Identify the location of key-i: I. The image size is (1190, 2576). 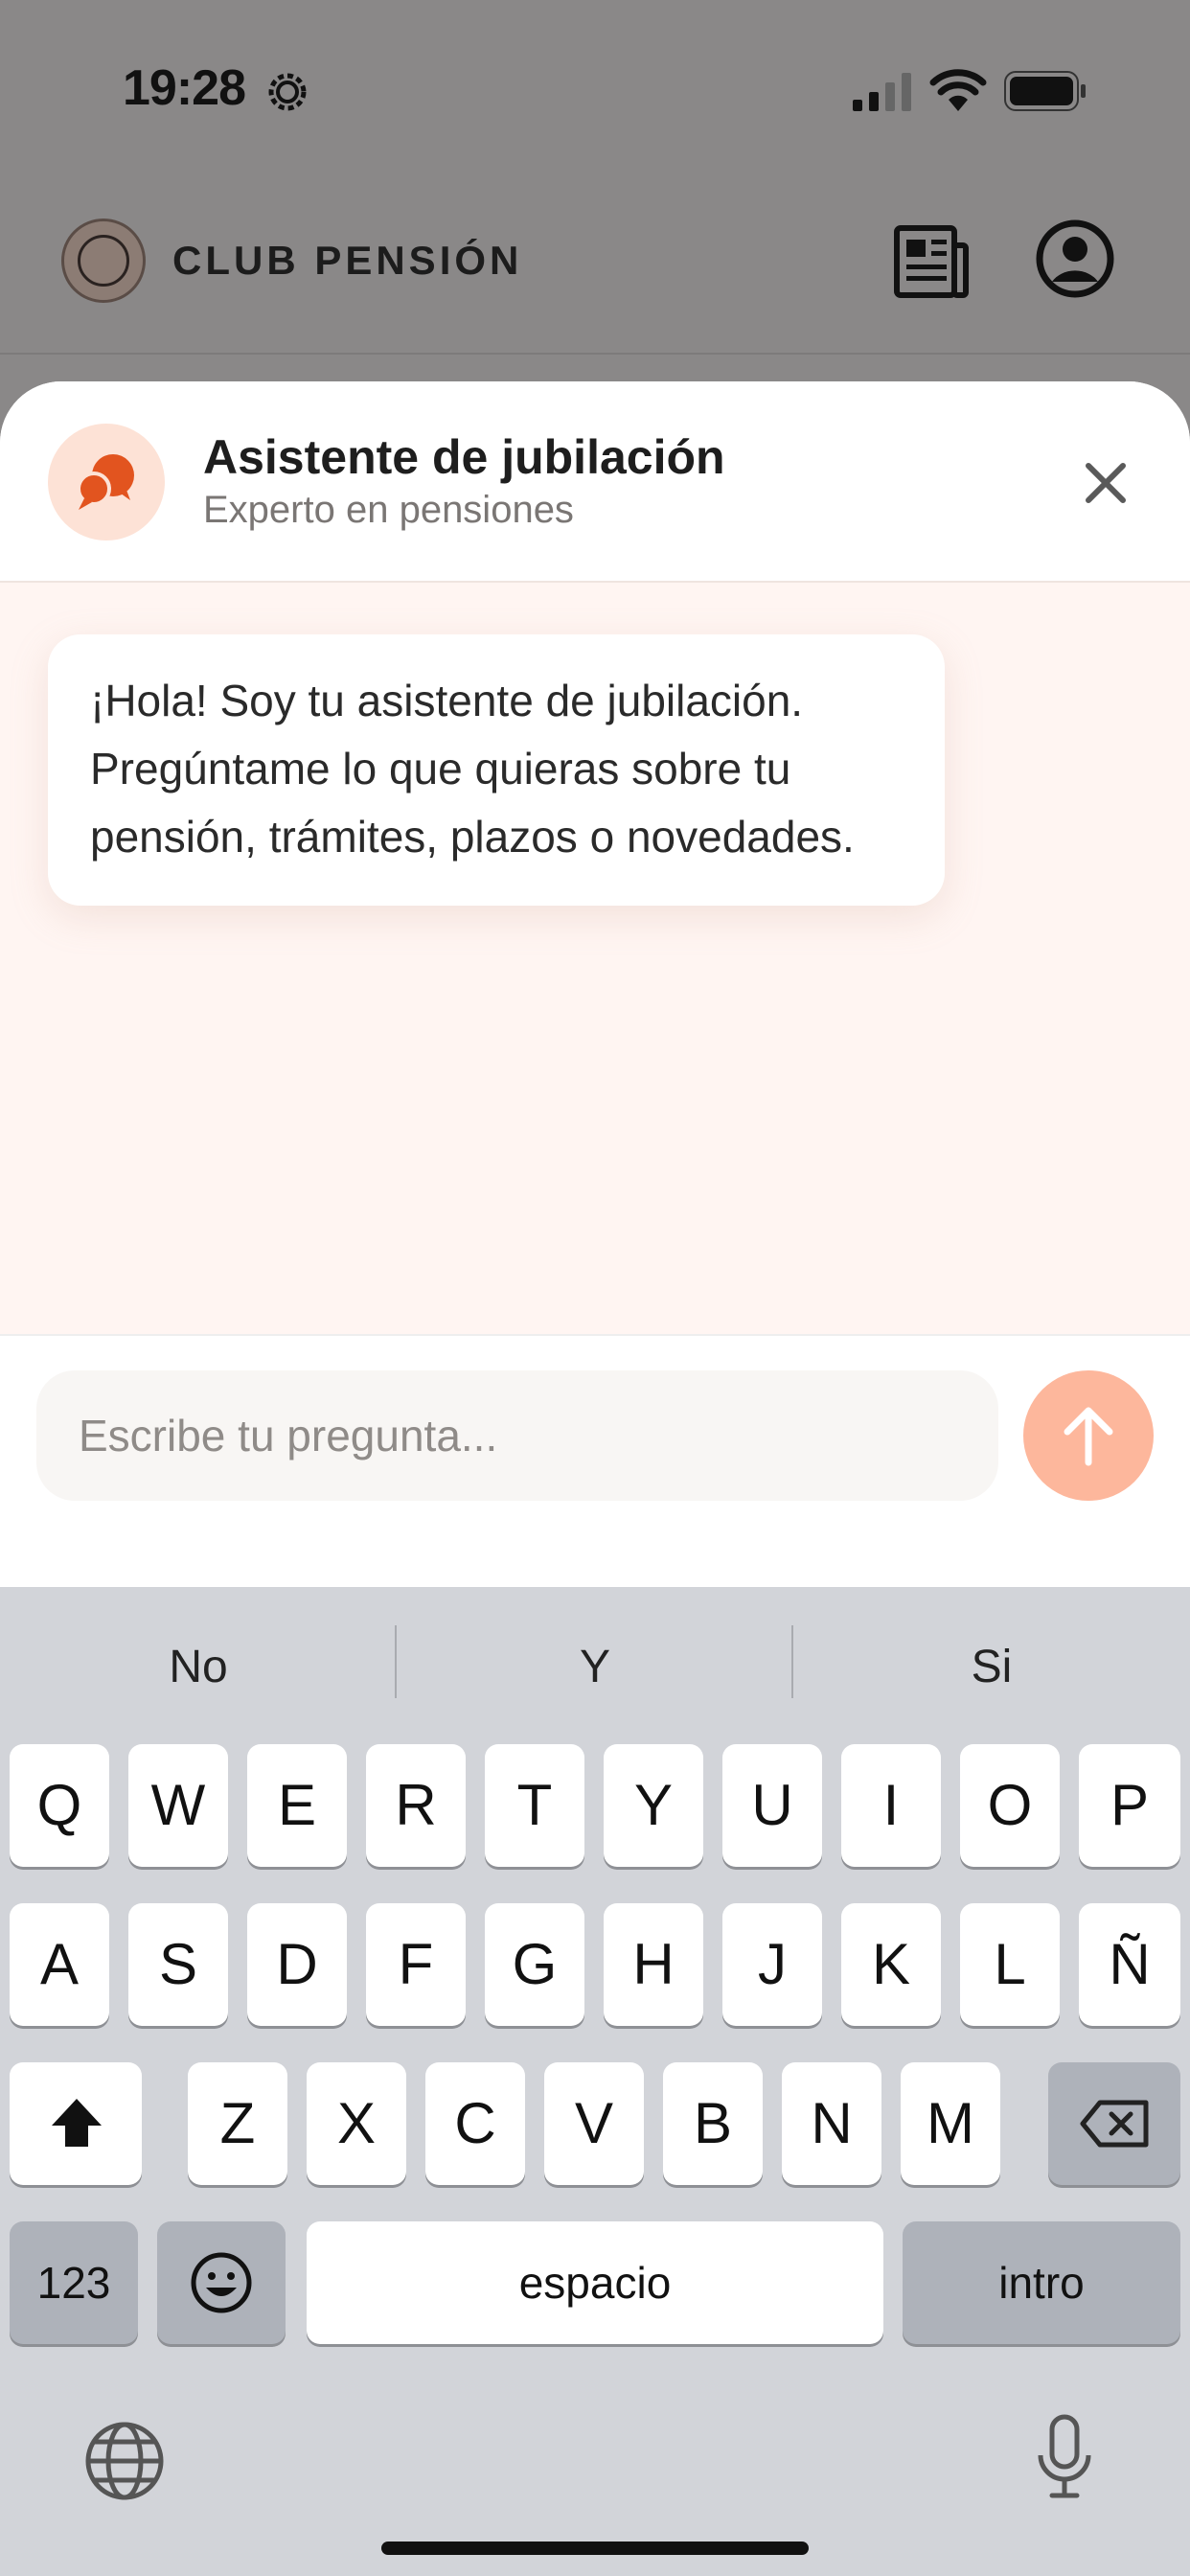
(891, 1805).